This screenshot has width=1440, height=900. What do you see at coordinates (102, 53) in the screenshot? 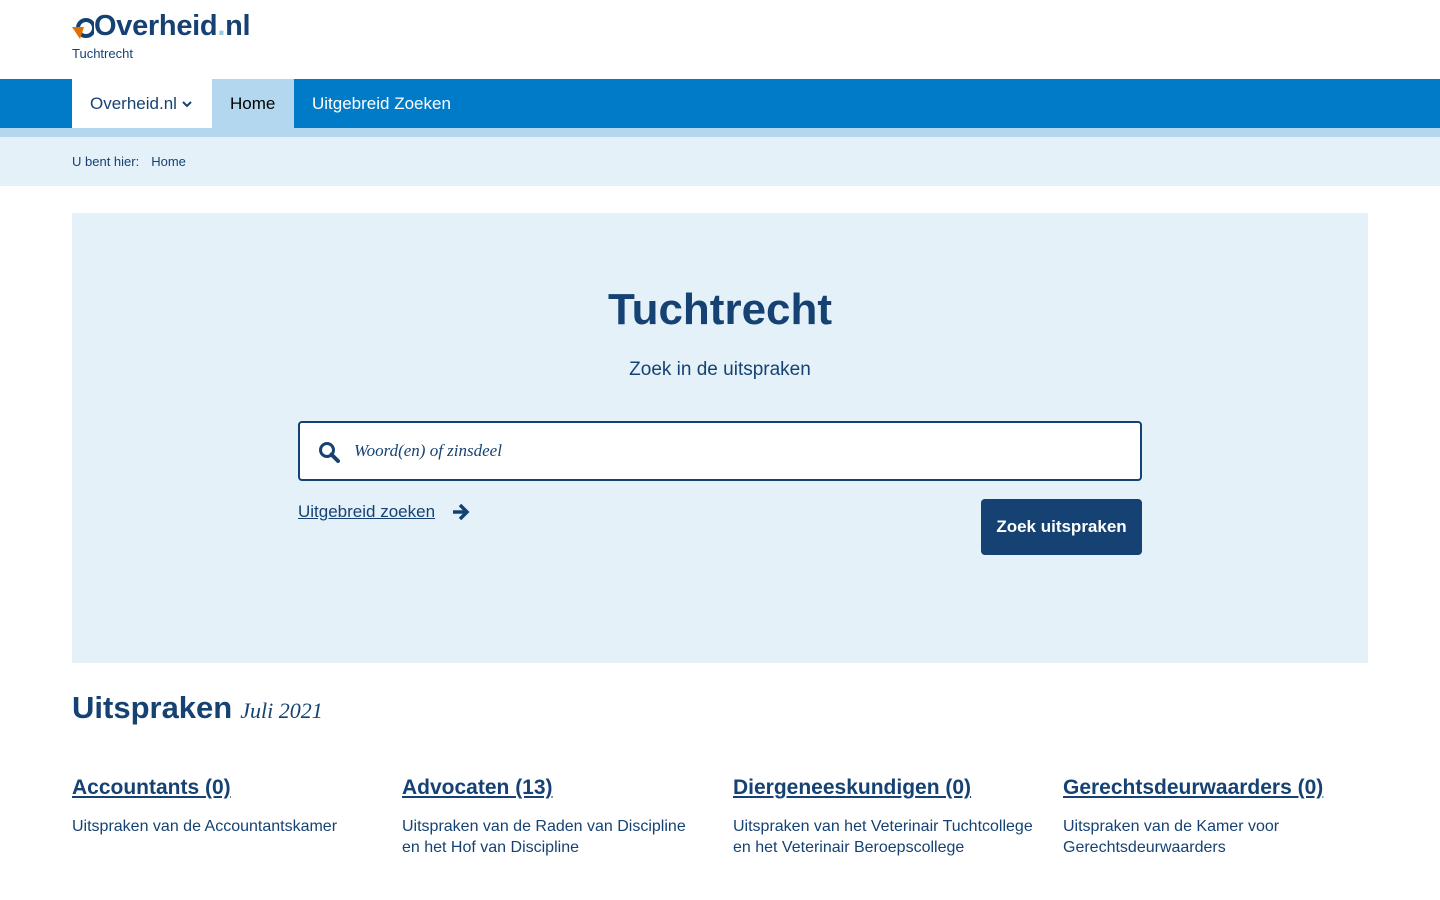
I see `site-subtitle: Tuchtrecht` at bounding box center [102, 53].